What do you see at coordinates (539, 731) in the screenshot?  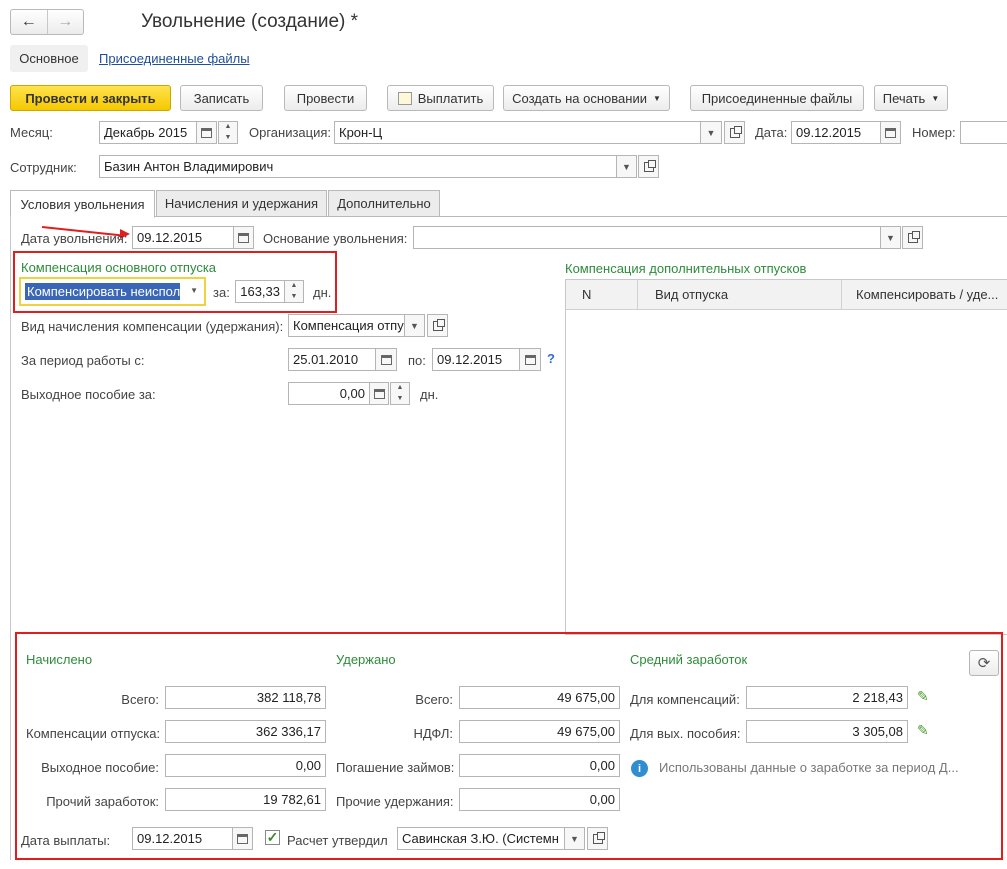 I see `withheld-ndfl-field: 49 675,00` at bounding box center [539, 731].